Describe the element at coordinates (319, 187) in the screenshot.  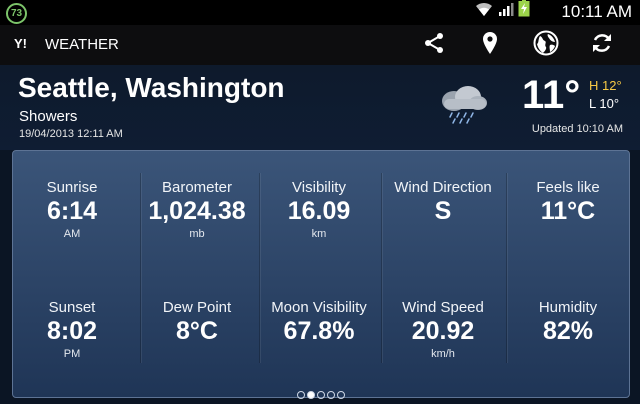
I see `detail-label: Visibility` at that location.